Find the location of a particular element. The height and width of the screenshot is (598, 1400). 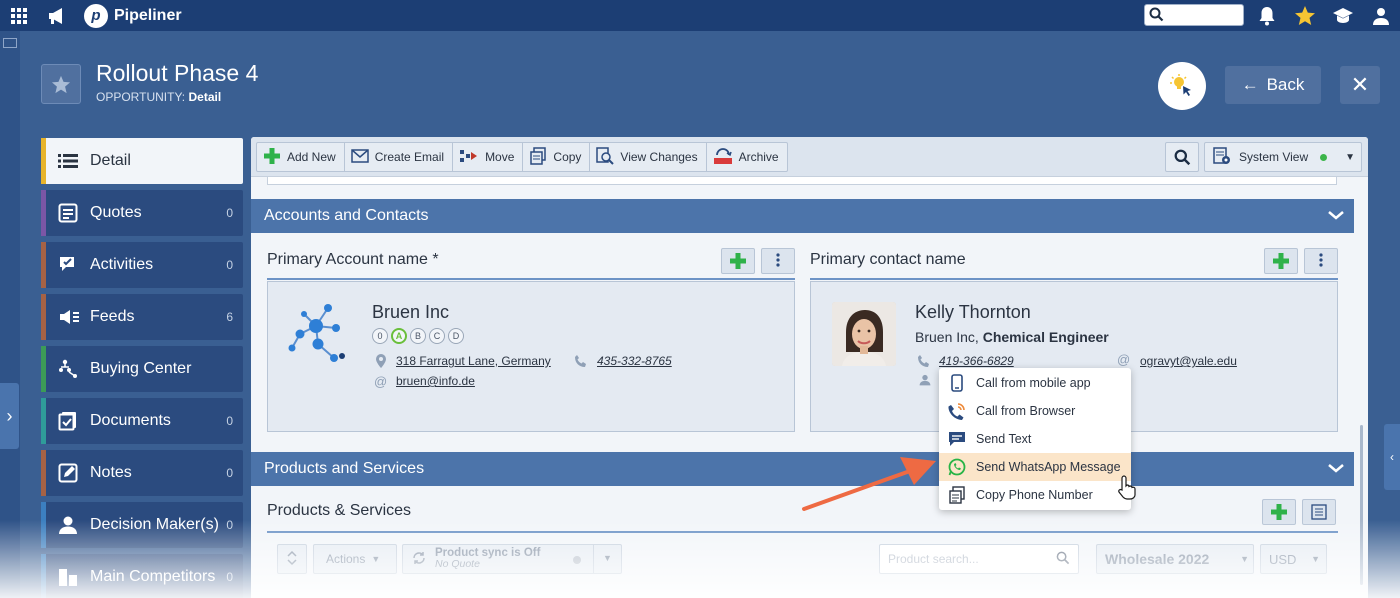

add-account-button is located at coordinates (738, 261).